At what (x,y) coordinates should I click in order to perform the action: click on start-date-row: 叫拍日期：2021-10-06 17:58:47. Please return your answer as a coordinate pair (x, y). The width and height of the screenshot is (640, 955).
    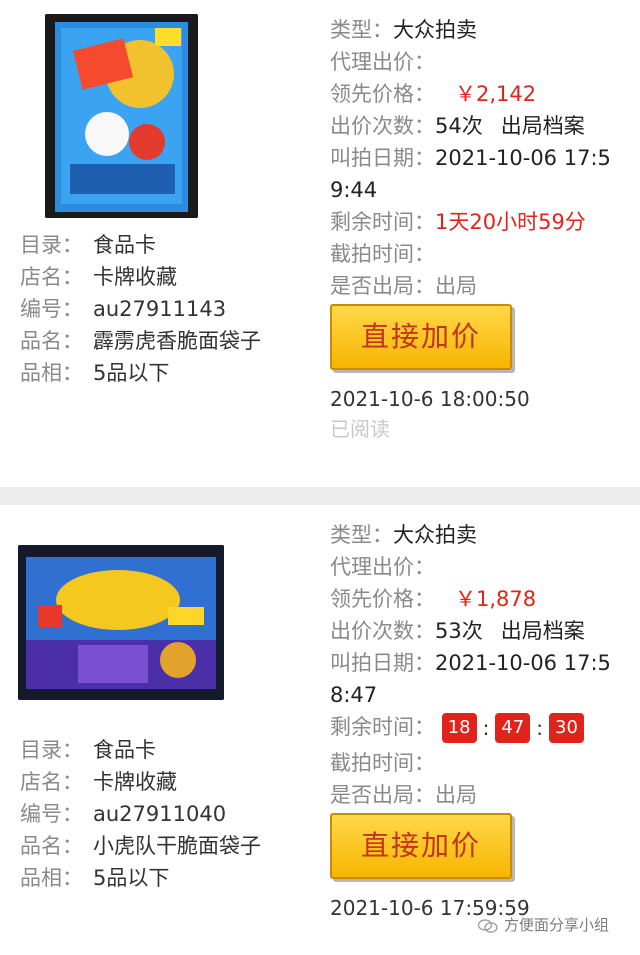
    Looking at the image, I should click on (480, 679).